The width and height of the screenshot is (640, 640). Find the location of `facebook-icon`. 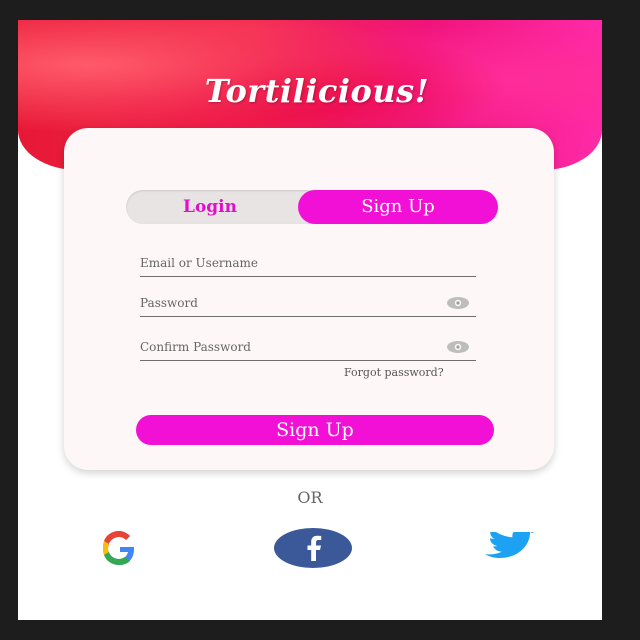

facebook-icon is located at coordinates (313, 548).